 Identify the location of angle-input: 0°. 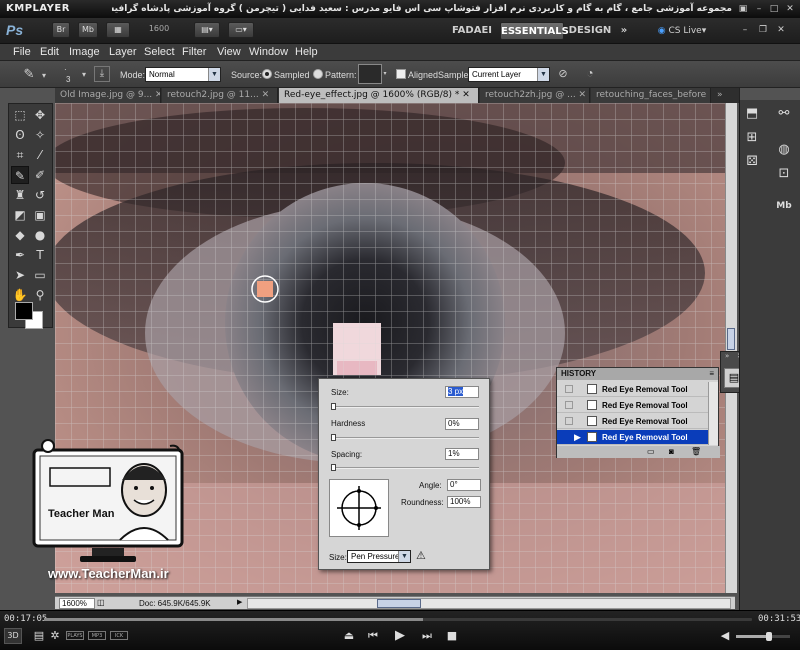
(464, 485).